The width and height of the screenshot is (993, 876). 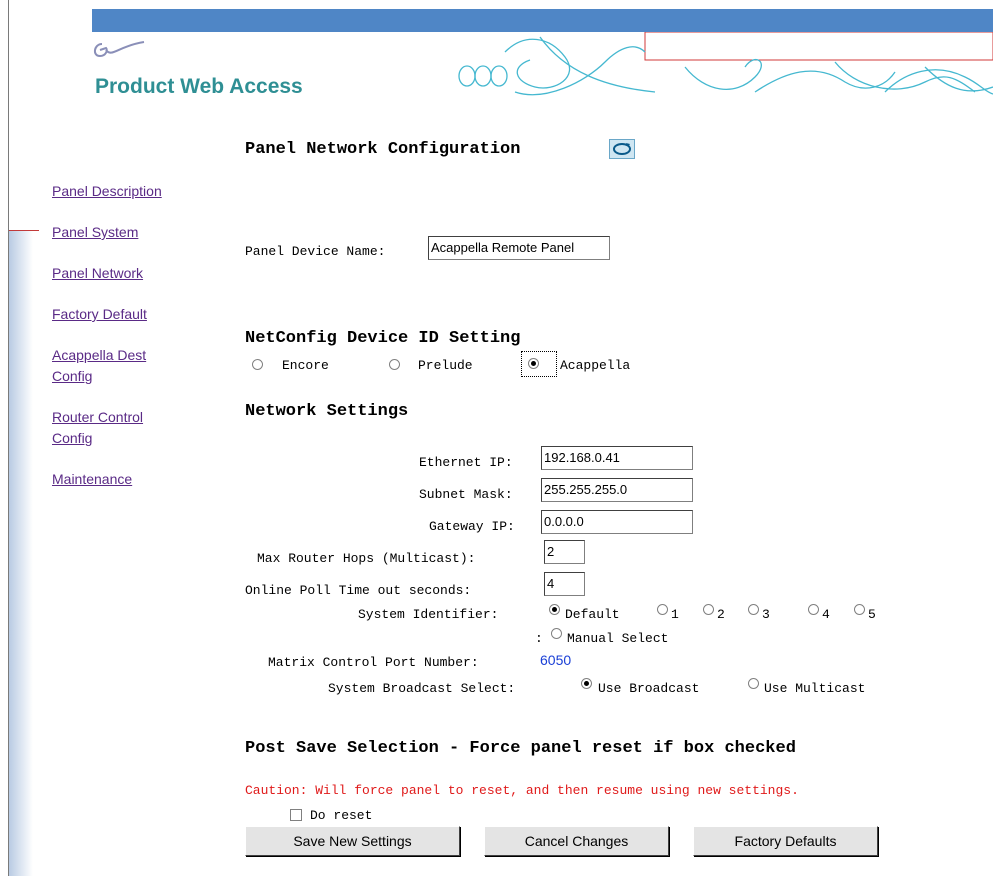 What do you see at coordinates (199, 86) in the screenshot?
I see `brand-title: Product Web Access` at bounding box center [199, 86].